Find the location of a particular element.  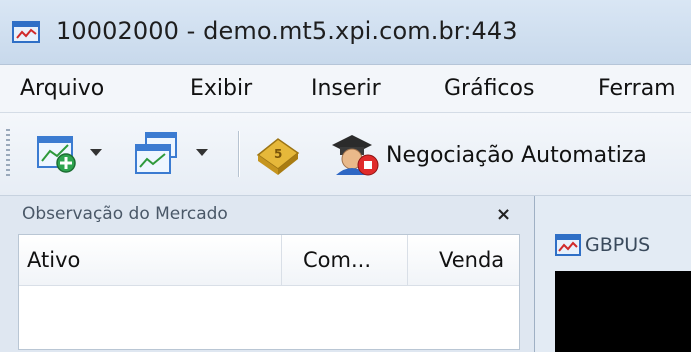

window-title: 10002000 - demo.mt5.xpi.com.br:443 is located at coordinates (287, 31).